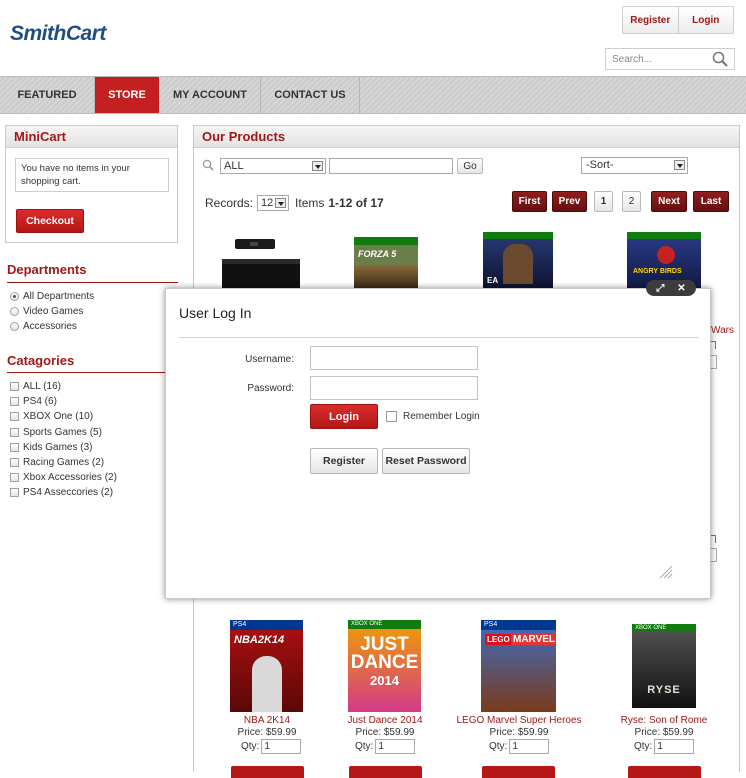 The image size is (746, 778). What do you see at coordinates (61, 492) in the screenshot?
I see `category-ps4-accessories: PS4 Asseccories (2)` at bounding box center [61, 492].